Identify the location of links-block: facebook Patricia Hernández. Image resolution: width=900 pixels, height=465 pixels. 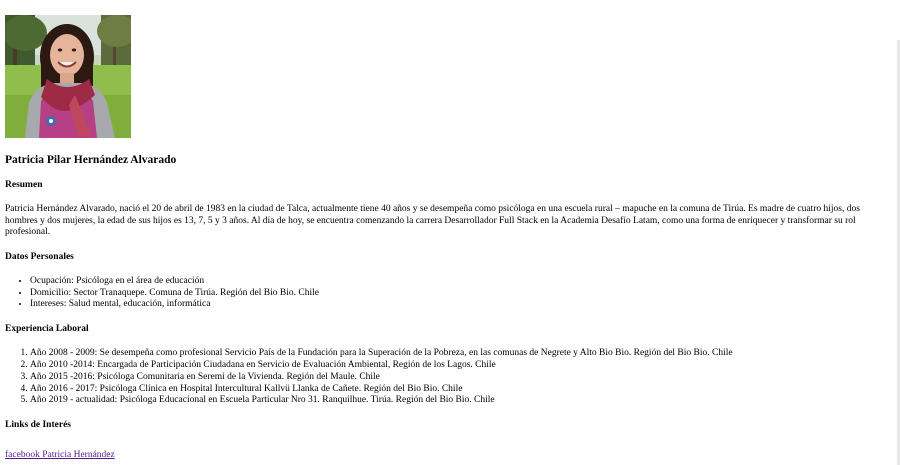
(445, 453).